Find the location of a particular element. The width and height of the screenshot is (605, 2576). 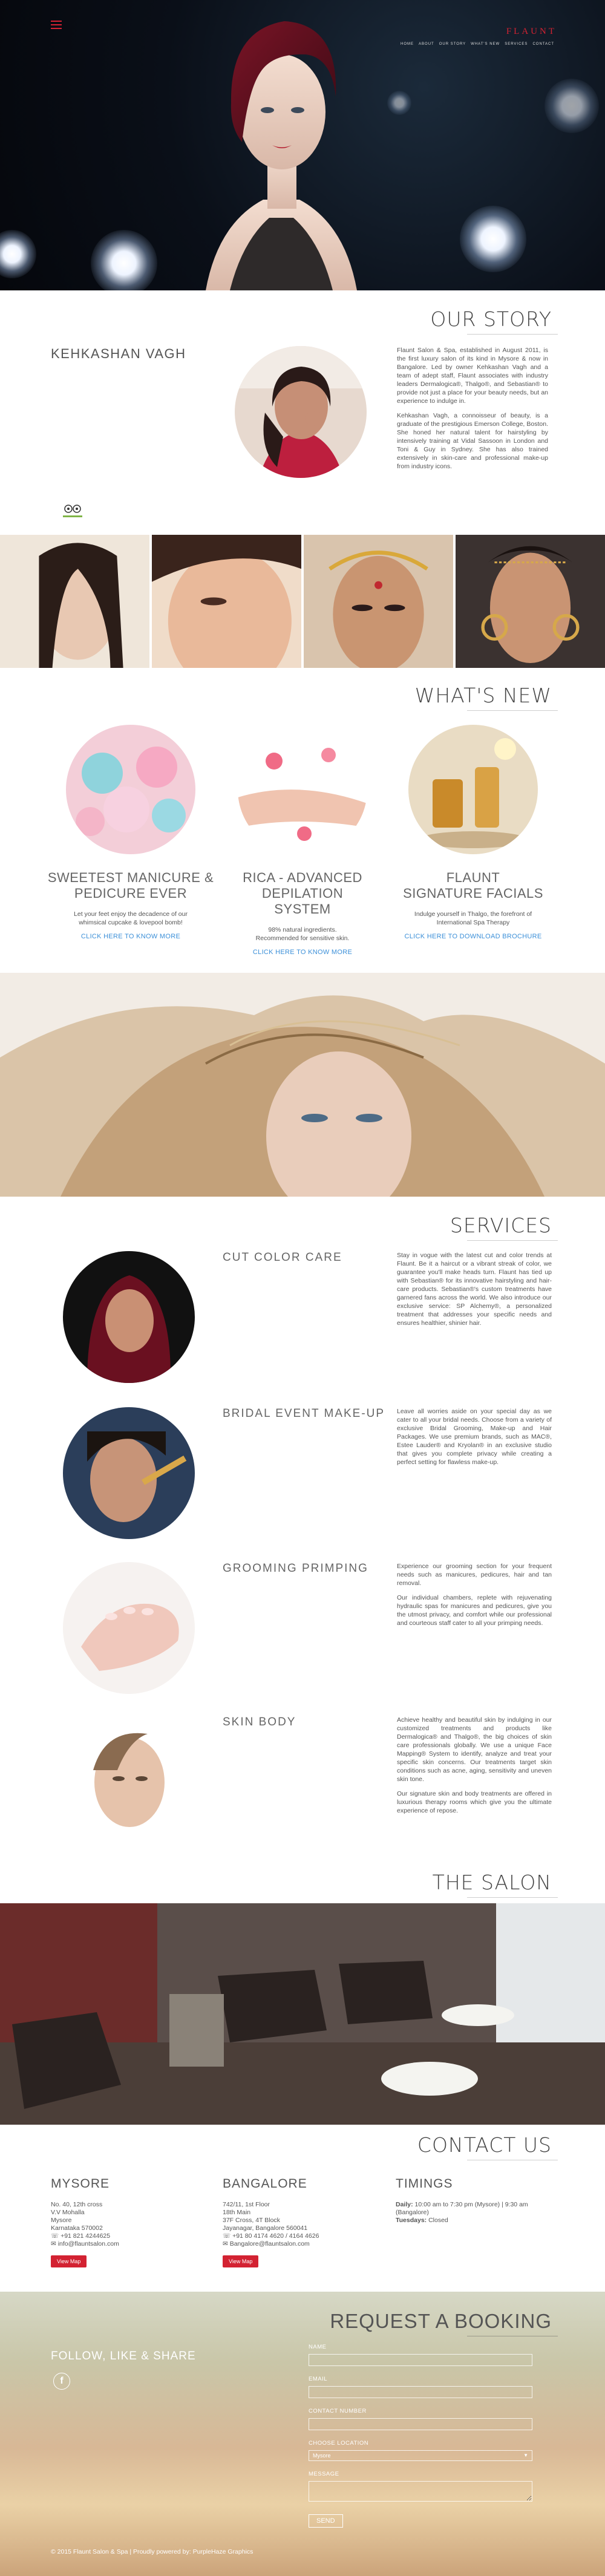

address-line: Karnataka 570002 is located at coordinates (77, 2228).